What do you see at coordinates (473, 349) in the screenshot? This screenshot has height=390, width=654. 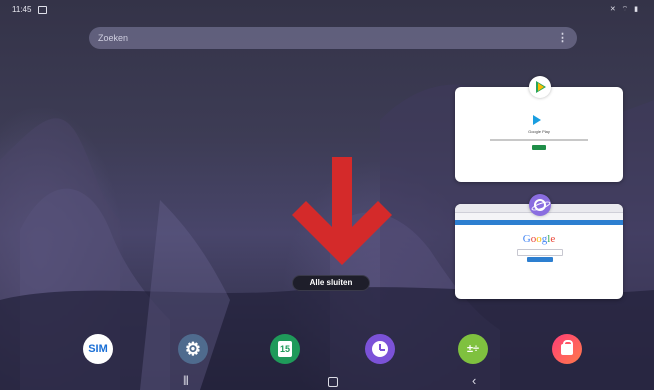 I see `calculator-icon: ±÷` at bounding box center [473, 349].